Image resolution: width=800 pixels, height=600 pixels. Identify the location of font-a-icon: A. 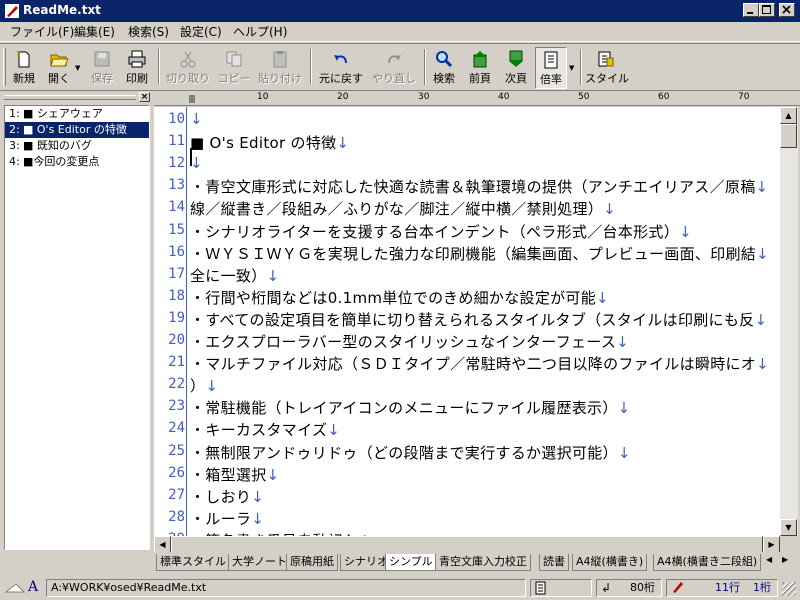
(33, 587).